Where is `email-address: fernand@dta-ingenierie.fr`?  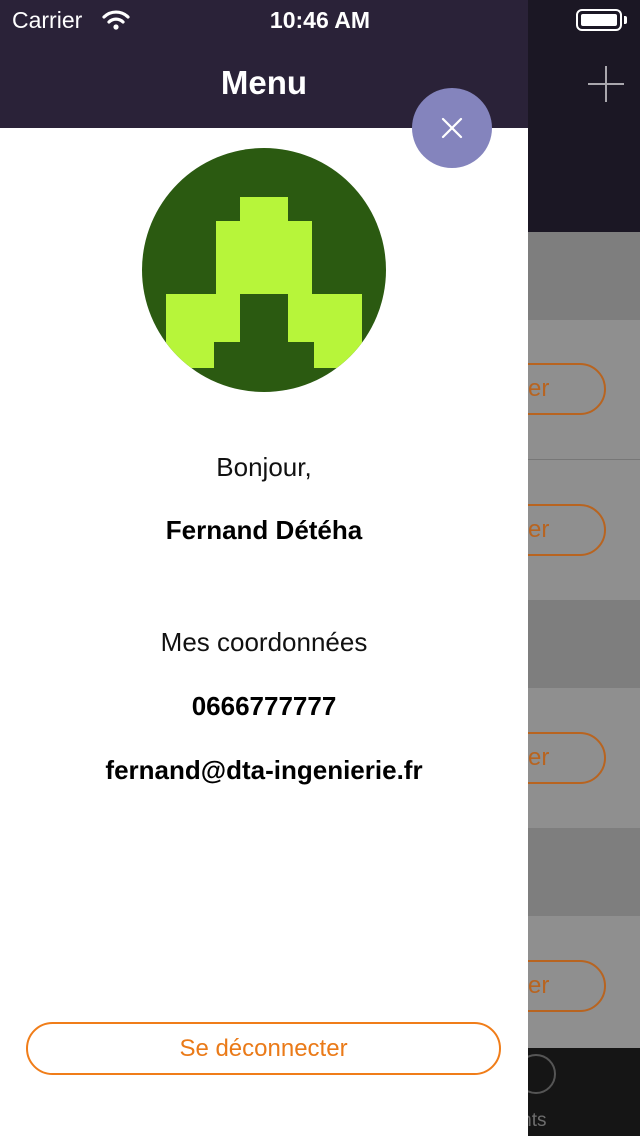
email-address: fernand@dta-ingenierie.fr is located at coordinates (264, 770).